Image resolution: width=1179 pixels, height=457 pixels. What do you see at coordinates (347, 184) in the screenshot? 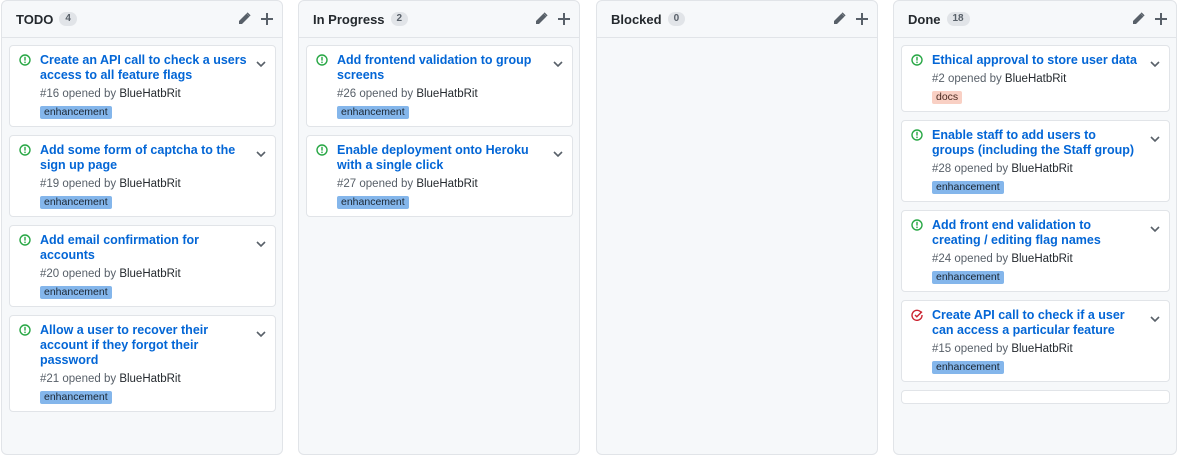
I see `issue-number: #27` at bounding box center [347, 184].